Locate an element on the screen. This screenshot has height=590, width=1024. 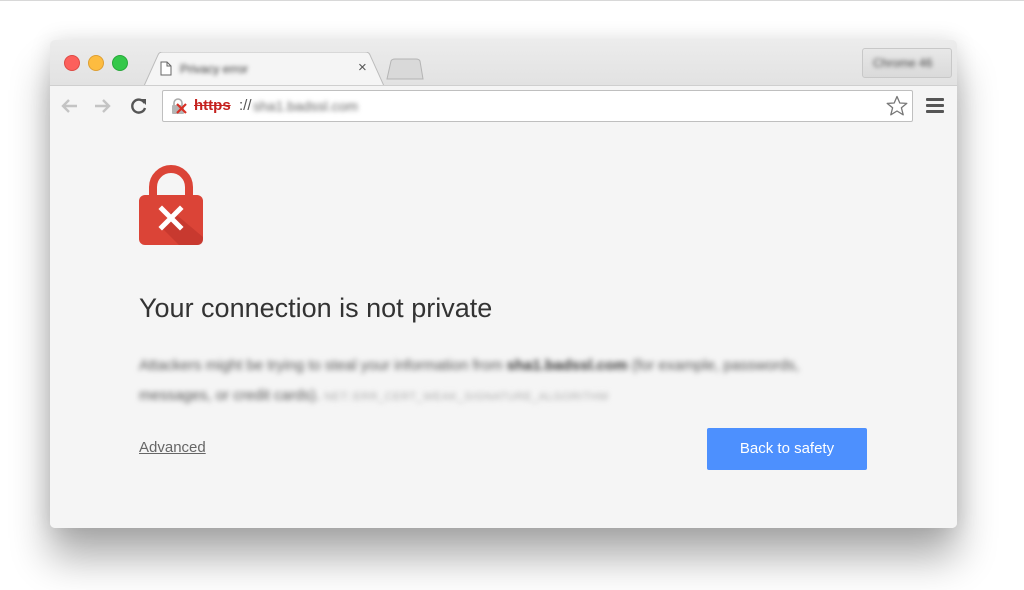
minimize-window-button is located at coordinates (96, 63).